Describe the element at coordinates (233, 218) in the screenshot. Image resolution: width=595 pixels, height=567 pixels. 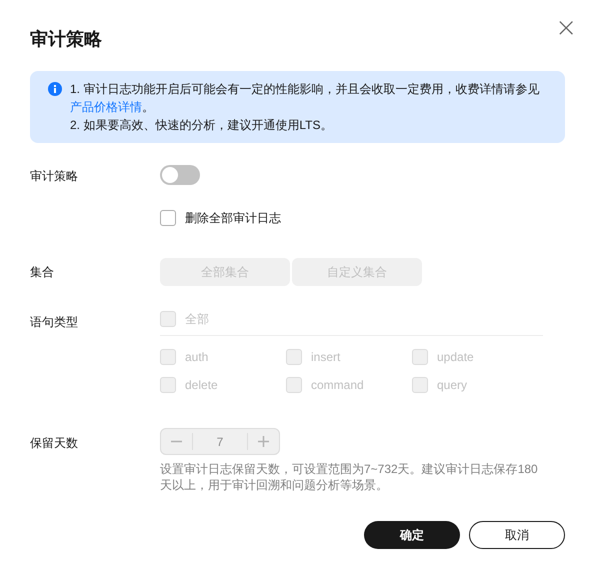
I see `checkbox-label: 删除全部审计日志` at that location.